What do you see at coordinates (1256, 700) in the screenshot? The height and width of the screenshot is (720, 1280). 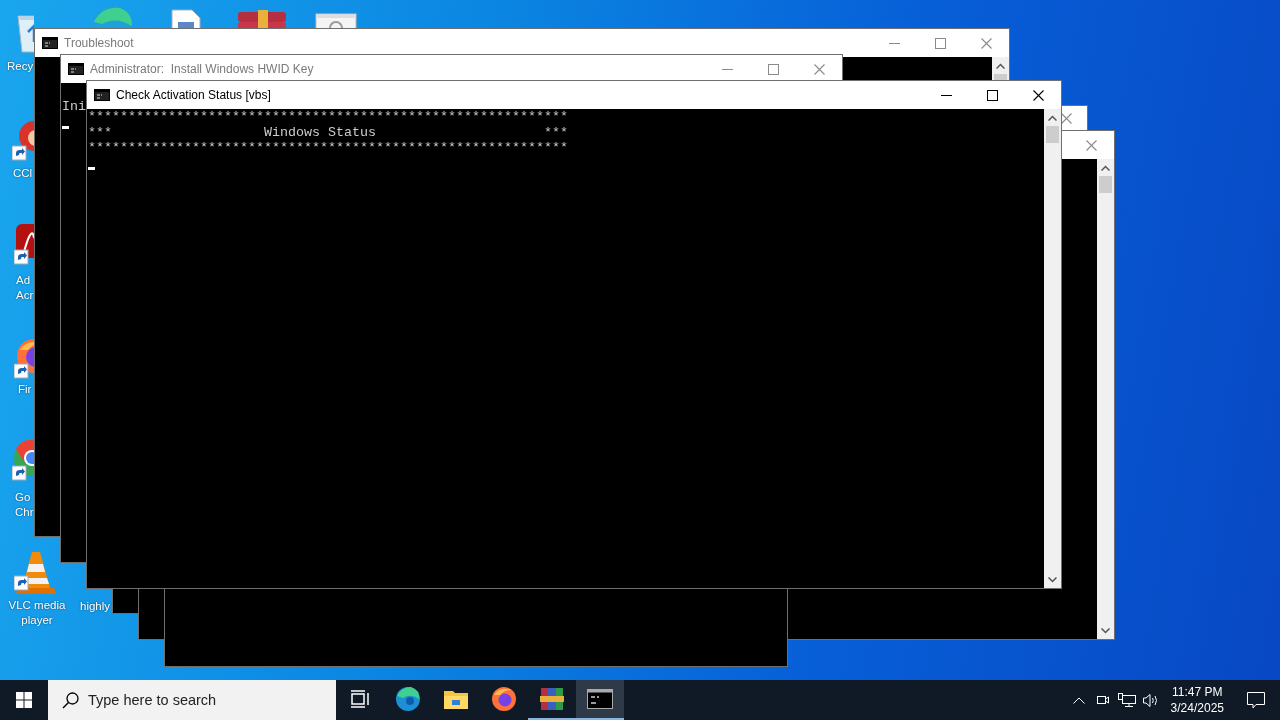 I see `notification-icon` at bounding box center [1256, 700].